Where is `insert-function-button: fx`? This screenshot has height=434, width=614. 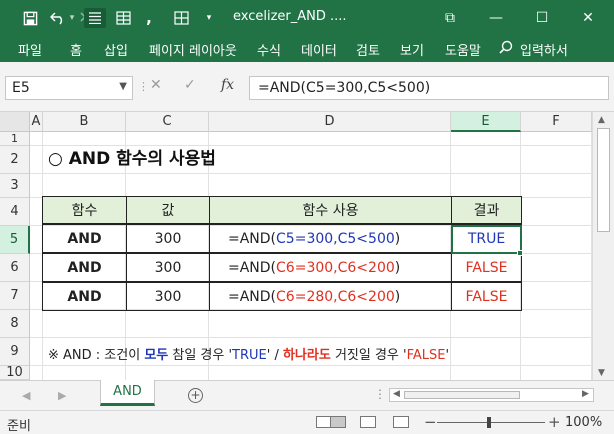 insert-function-button: fx is located at coordinates (227, 85).